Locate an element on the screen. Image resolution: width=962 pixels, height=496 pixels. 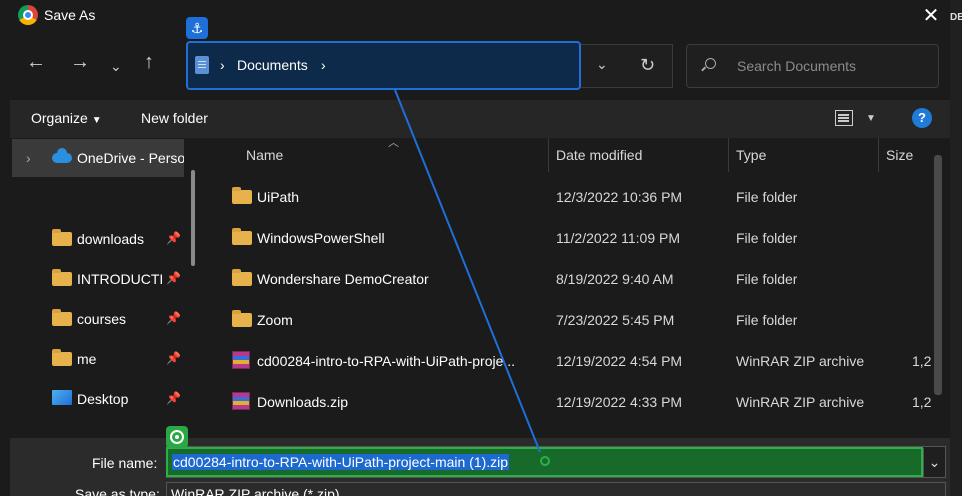
file-date: 12/19/2022 4:33 PM is located at coordinates (619, 402).